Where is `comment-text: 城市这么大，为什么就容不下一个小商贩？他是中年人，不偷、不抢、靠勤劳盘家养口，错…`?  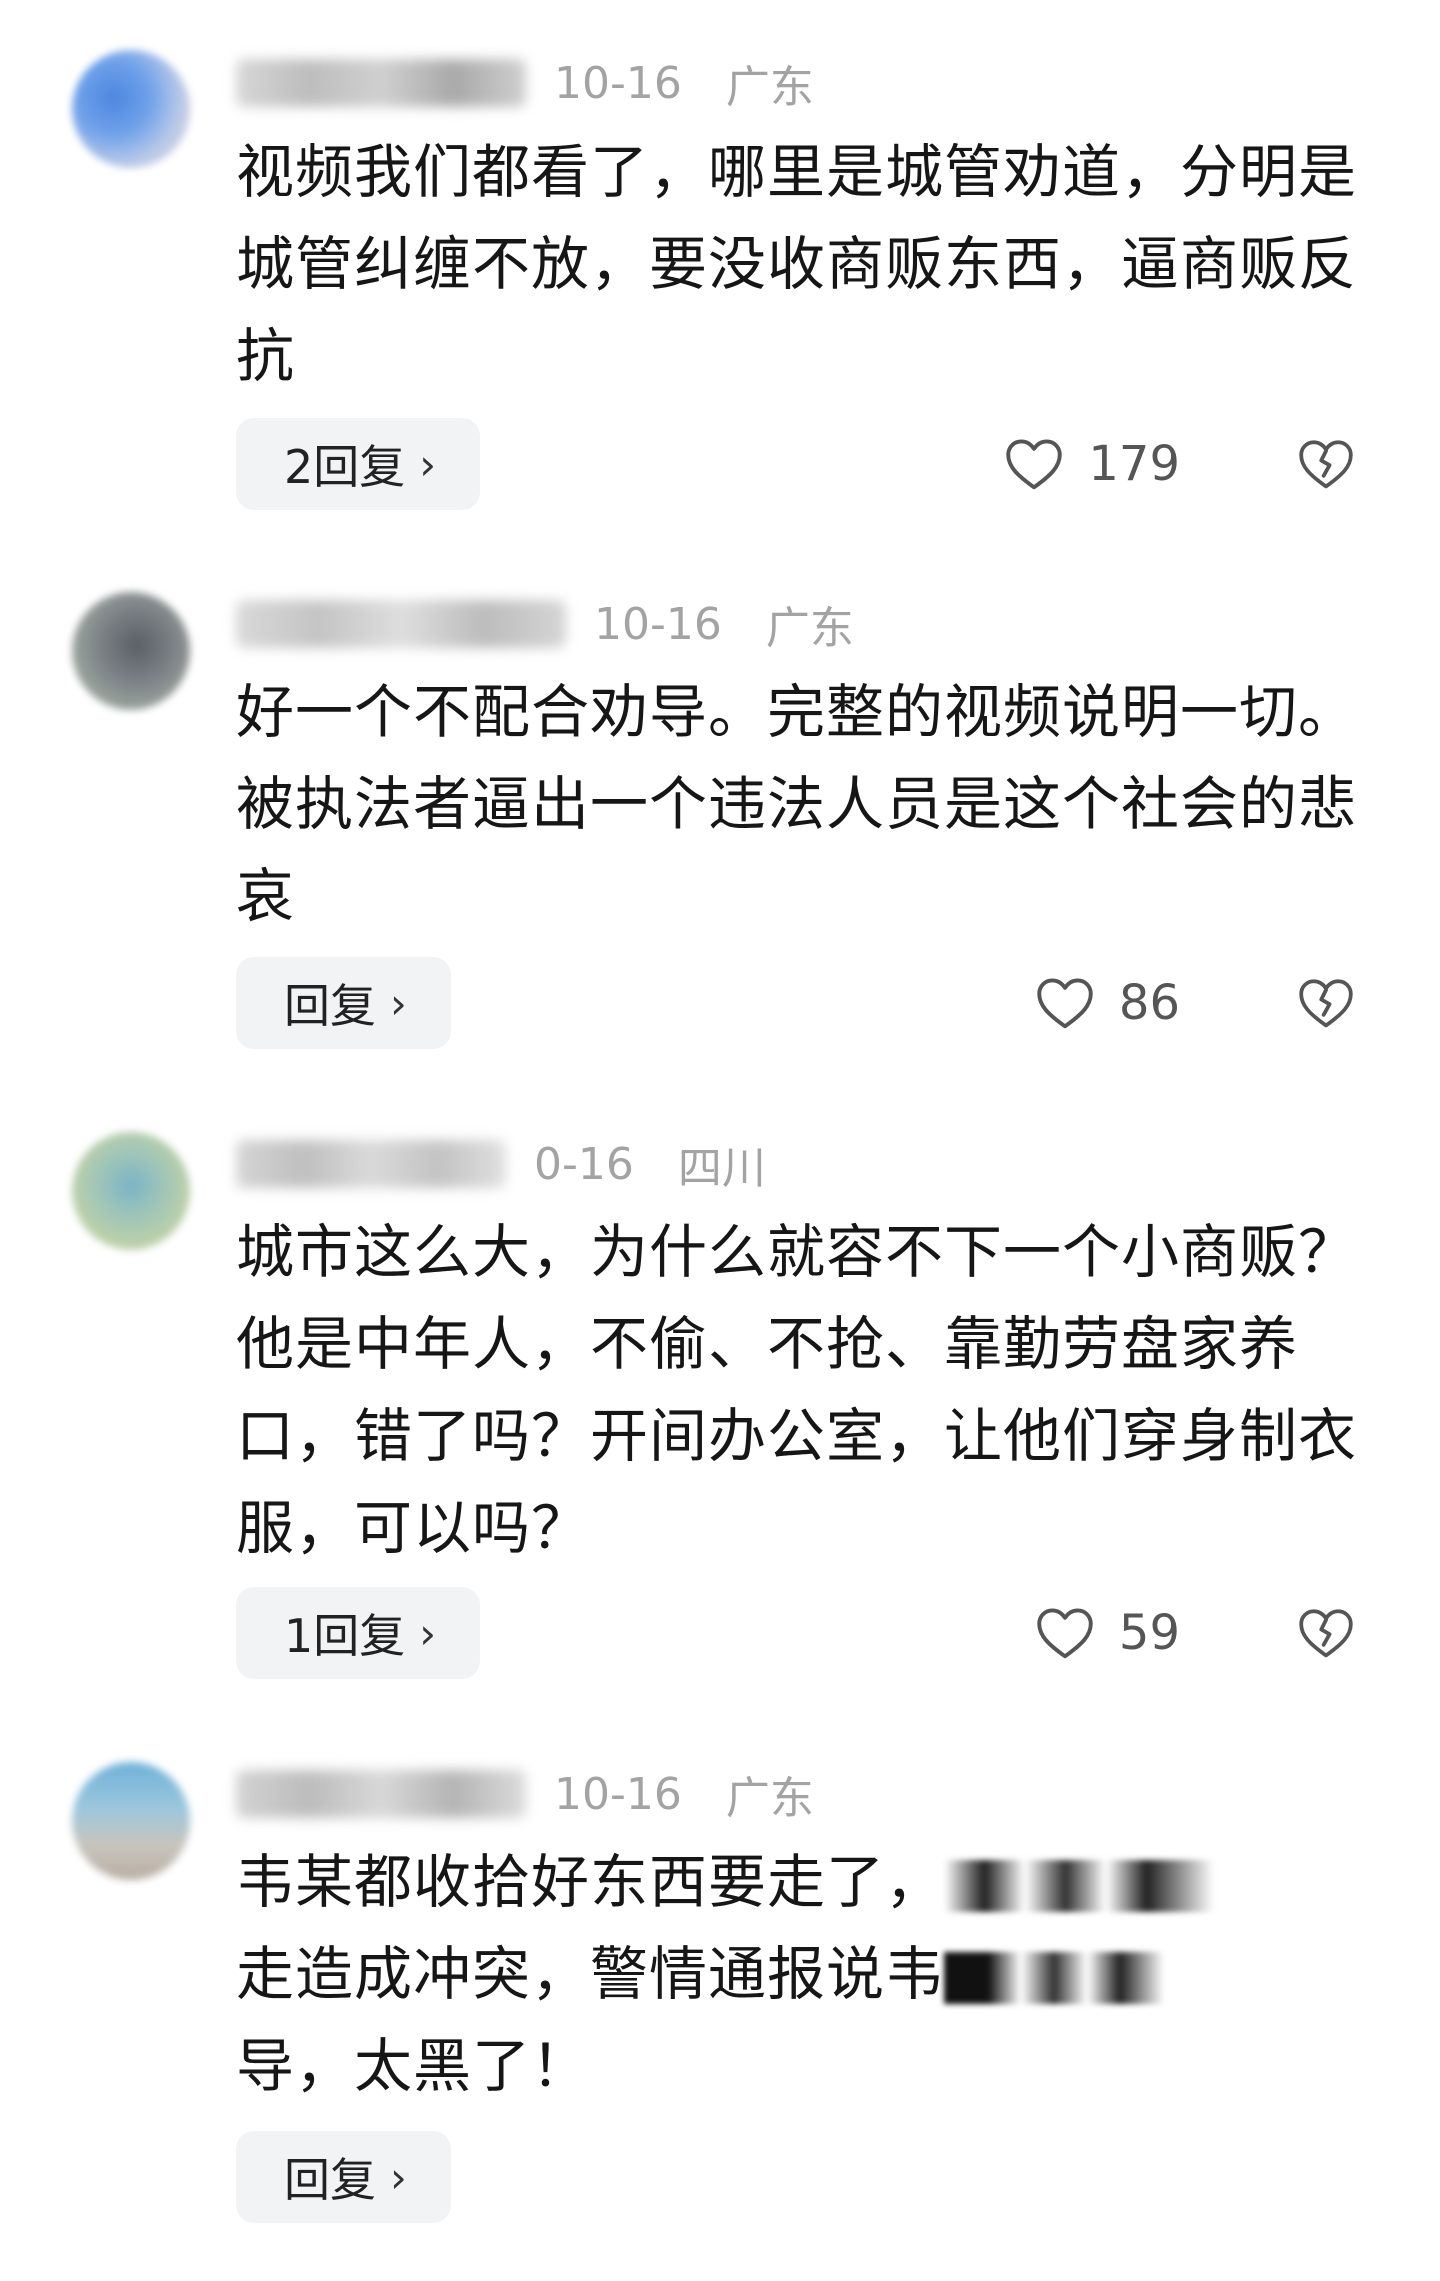 comment-text: 城市这么大，为什么就容不下一个小商贩？他是中年人，不偷、不抢、靠勤劳盘家养口，错… is located at coordinates (797, 1390).